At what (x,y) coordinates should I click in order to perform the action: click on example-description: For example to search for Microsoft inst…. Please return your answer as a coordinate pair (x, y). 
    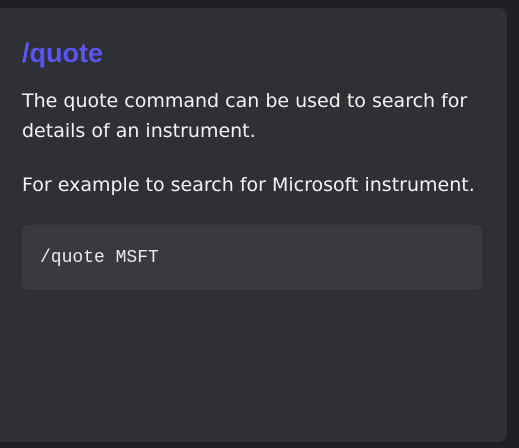
    Looking at the image, I should click on (248, 185).